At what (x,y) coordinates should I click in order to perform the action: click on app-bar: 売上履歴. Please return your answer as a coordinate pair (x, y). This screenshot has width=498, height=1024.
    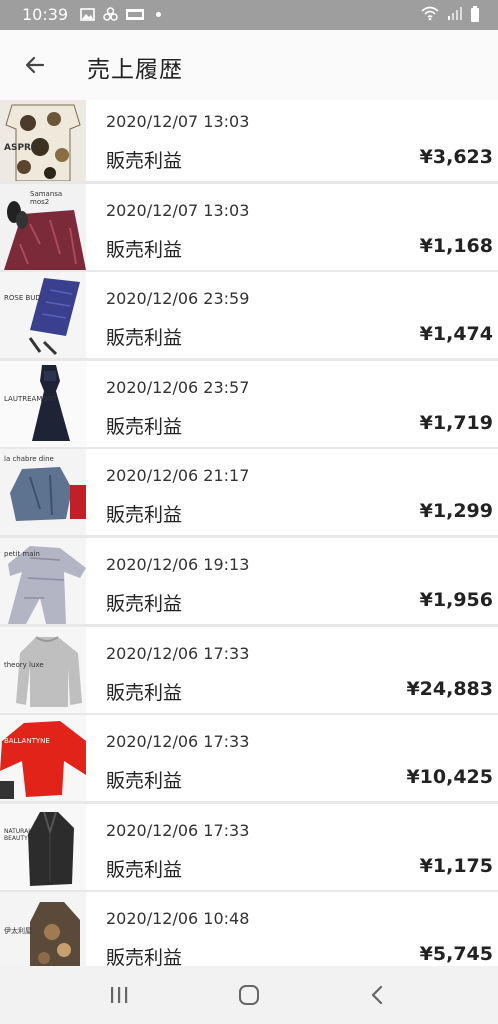
    Looking at the image, I should click on (249, 65).